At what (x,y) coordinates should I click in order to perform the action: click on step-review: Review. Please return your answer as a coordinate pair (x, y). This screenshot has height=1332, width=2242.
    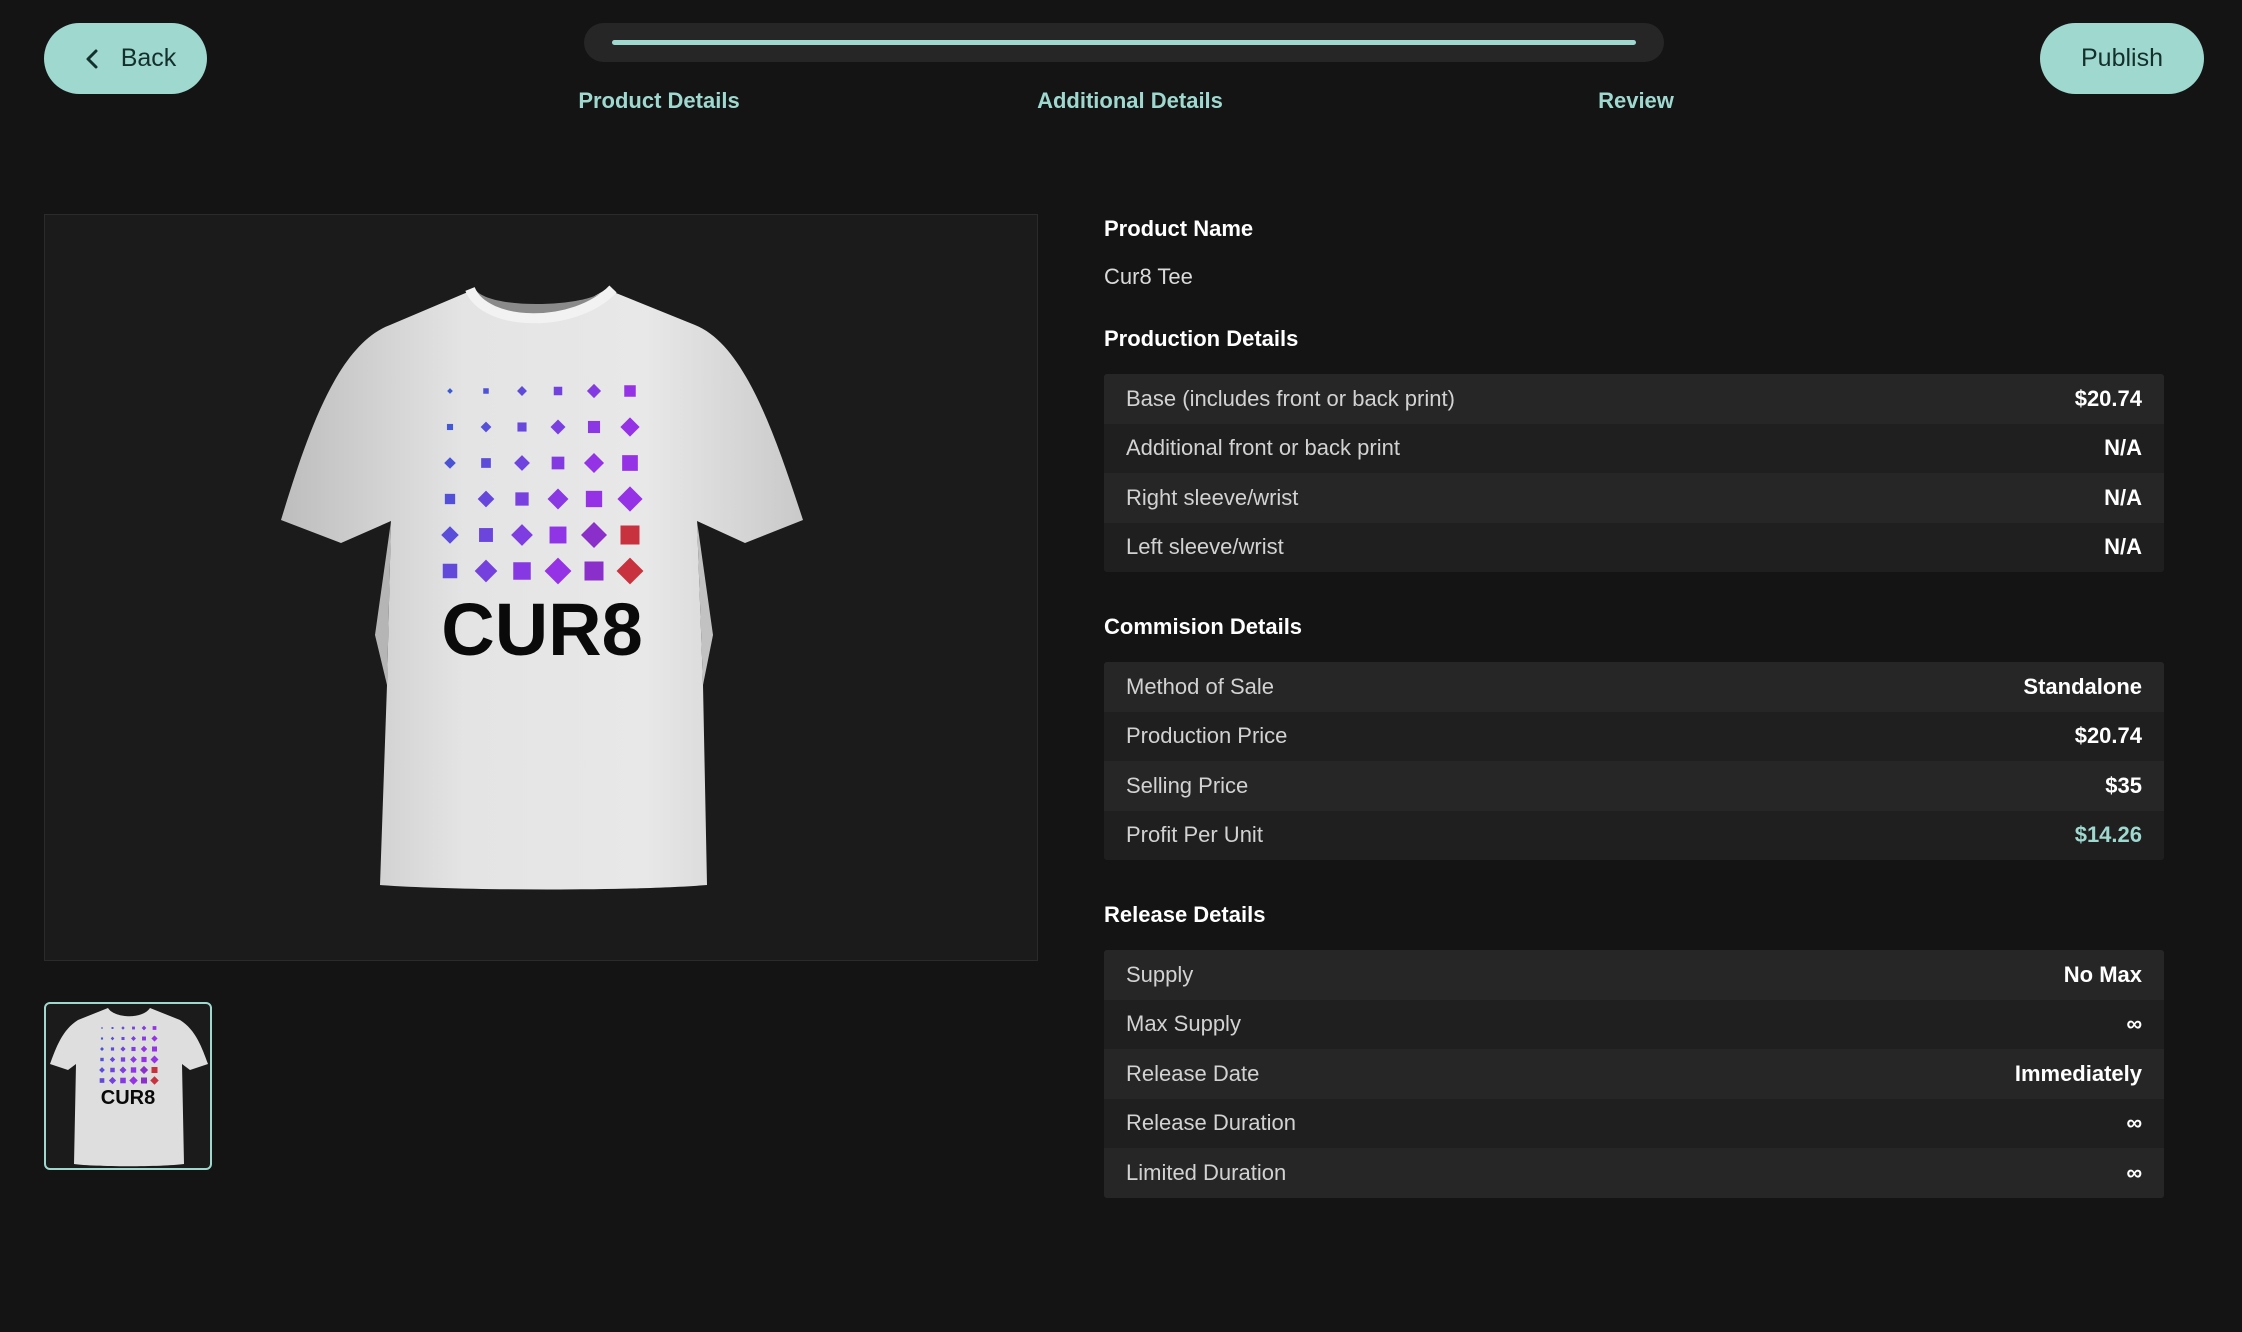
    Looking at the image, I should click on (1636, 101).